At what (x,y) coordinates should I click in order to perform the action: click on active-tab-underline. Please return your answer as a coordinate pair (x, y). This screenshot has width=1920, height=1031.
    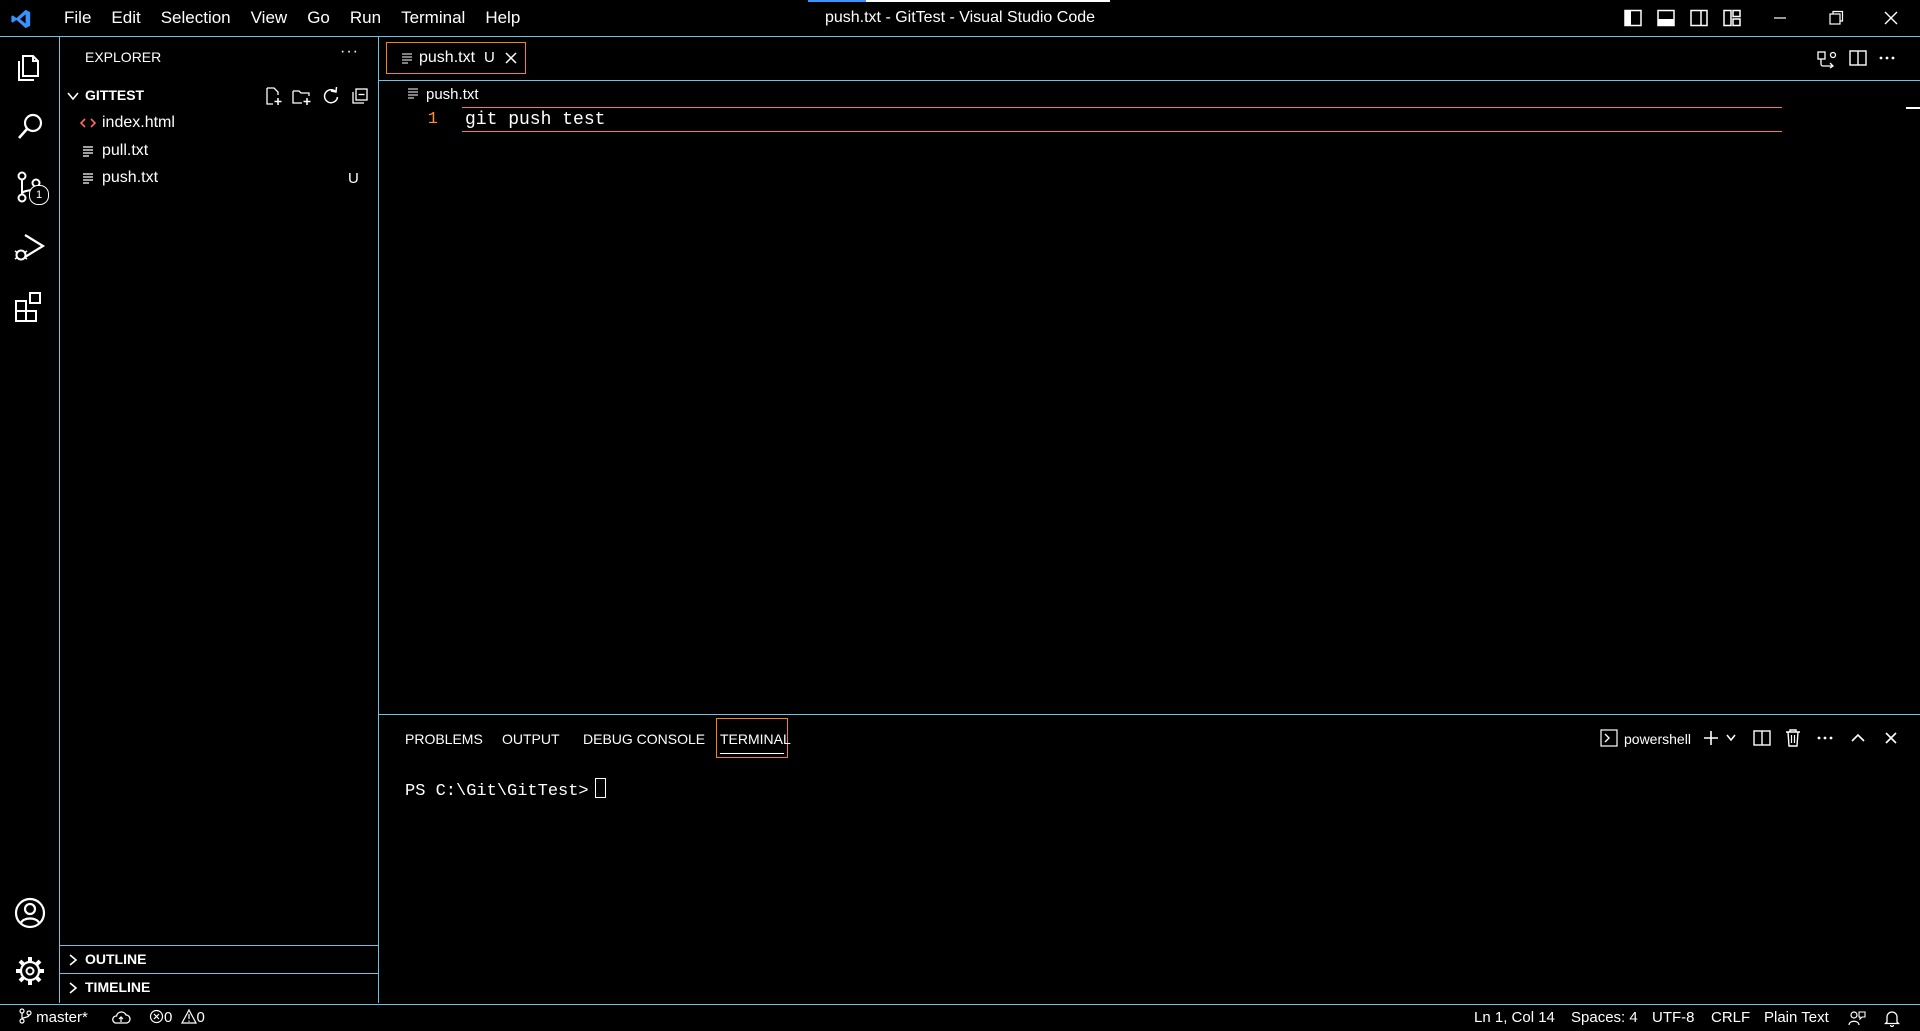
    Looking at the image, I should click on (752, 753).